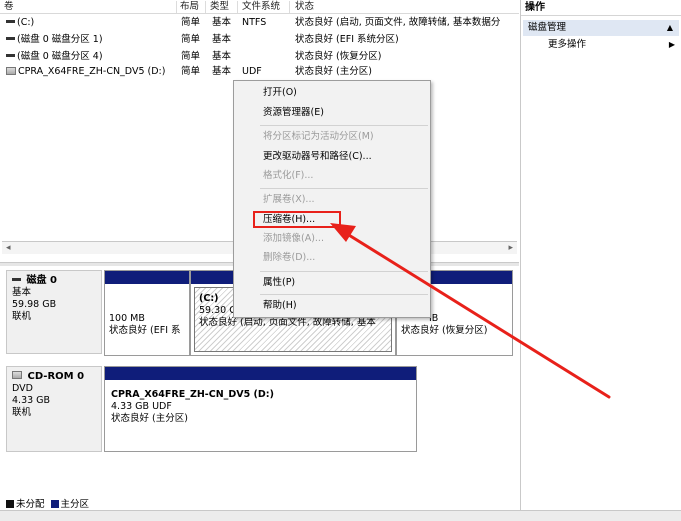 Image resolution: width=681 pixels, height=521 pixels. I want to click on legend-unallocated: 未分配, so click(30, 504).